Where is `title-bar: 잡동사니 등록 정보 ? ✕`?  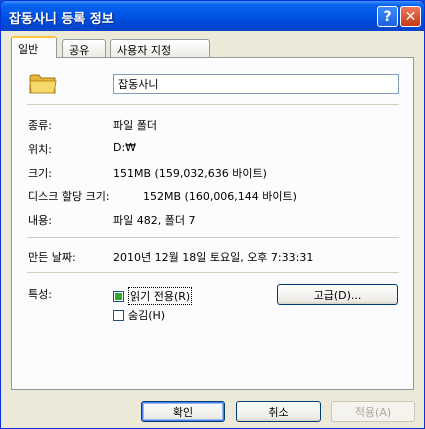 title-bar: 잡동사니 등록 정보 ? ✕ is located at coordinates (212, 16).